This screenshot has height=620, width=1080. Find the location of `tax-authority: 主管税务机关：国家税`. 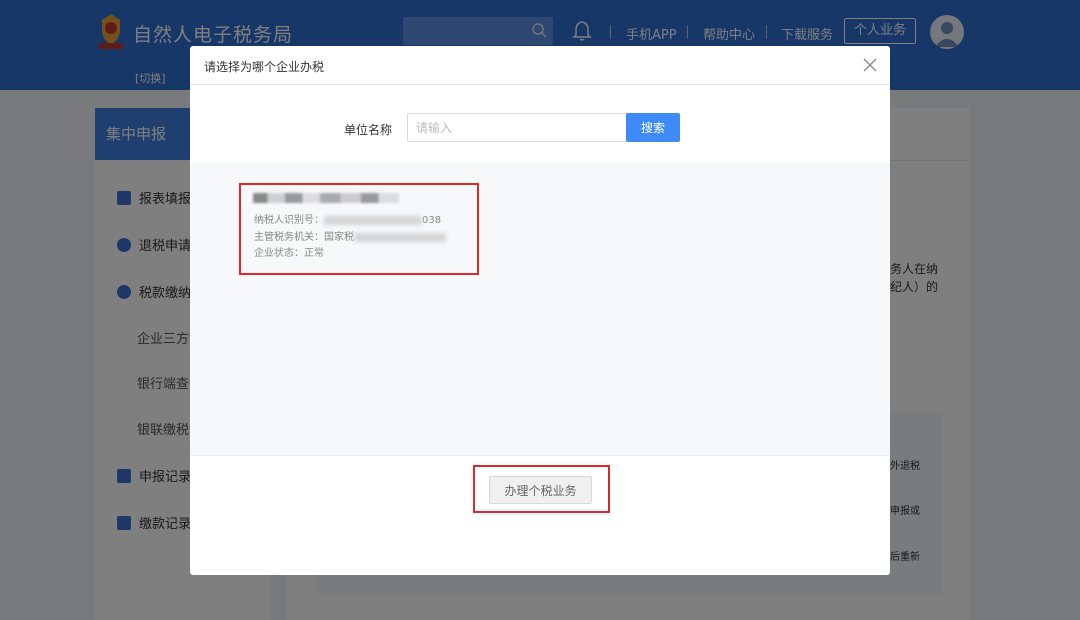

tax-authority: 主管税务机关：国家税 is located at coordinates (350, 235).